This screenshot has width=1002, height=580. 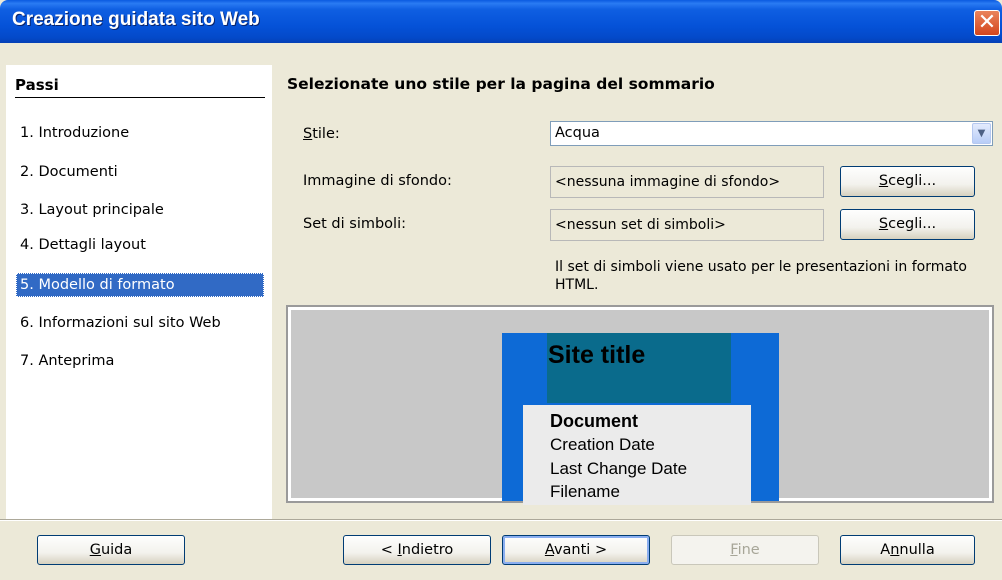 I want to click on preview-last-change-date: Last Change Date, so click(x=619, y=468).